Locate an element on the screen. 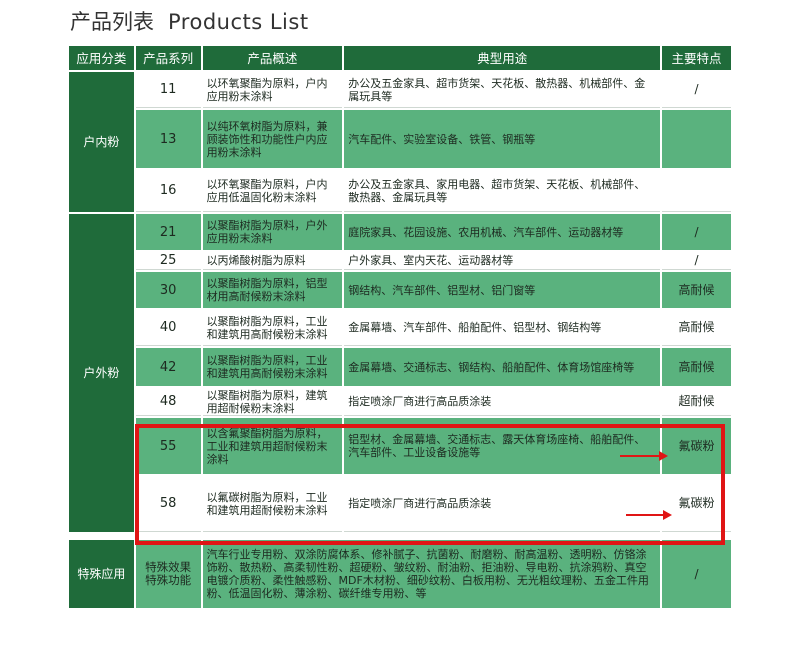  desc-cell: 以聚酯树脂为原料，铝型材用高耐候粉末涂料 is located at coordinates (272, 290).